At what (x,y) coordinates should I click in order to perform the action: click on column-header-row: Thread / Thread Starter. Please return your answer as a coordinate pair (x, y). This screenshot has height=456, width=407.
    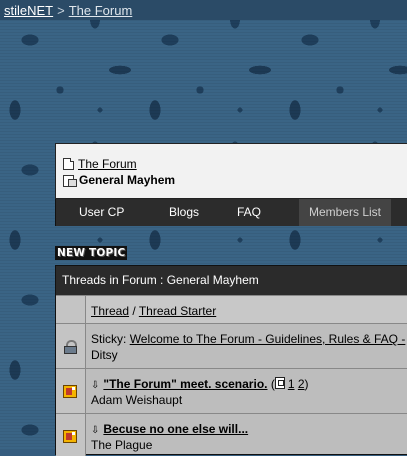
    Looking at the image, I should click on (231, 309).